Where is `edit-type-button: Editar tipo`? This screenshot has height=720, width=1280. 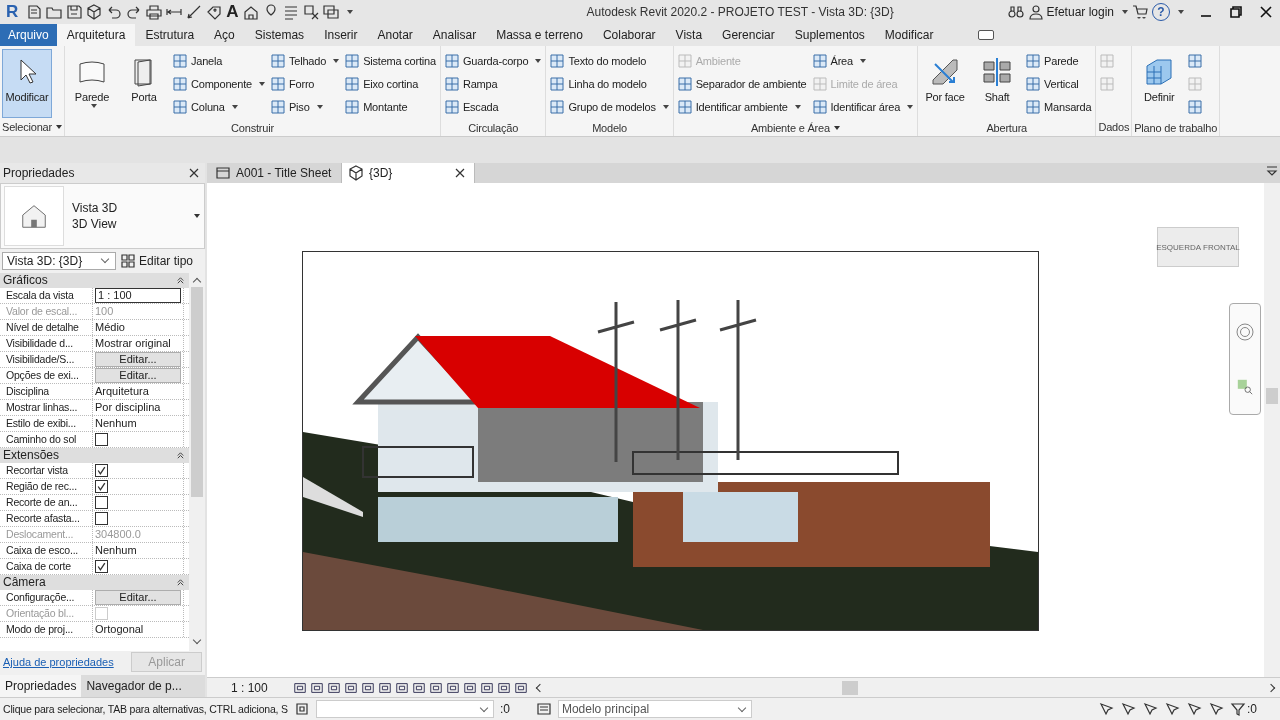
edit-type-button: Editar tipo is located at coordinates (157, 260).